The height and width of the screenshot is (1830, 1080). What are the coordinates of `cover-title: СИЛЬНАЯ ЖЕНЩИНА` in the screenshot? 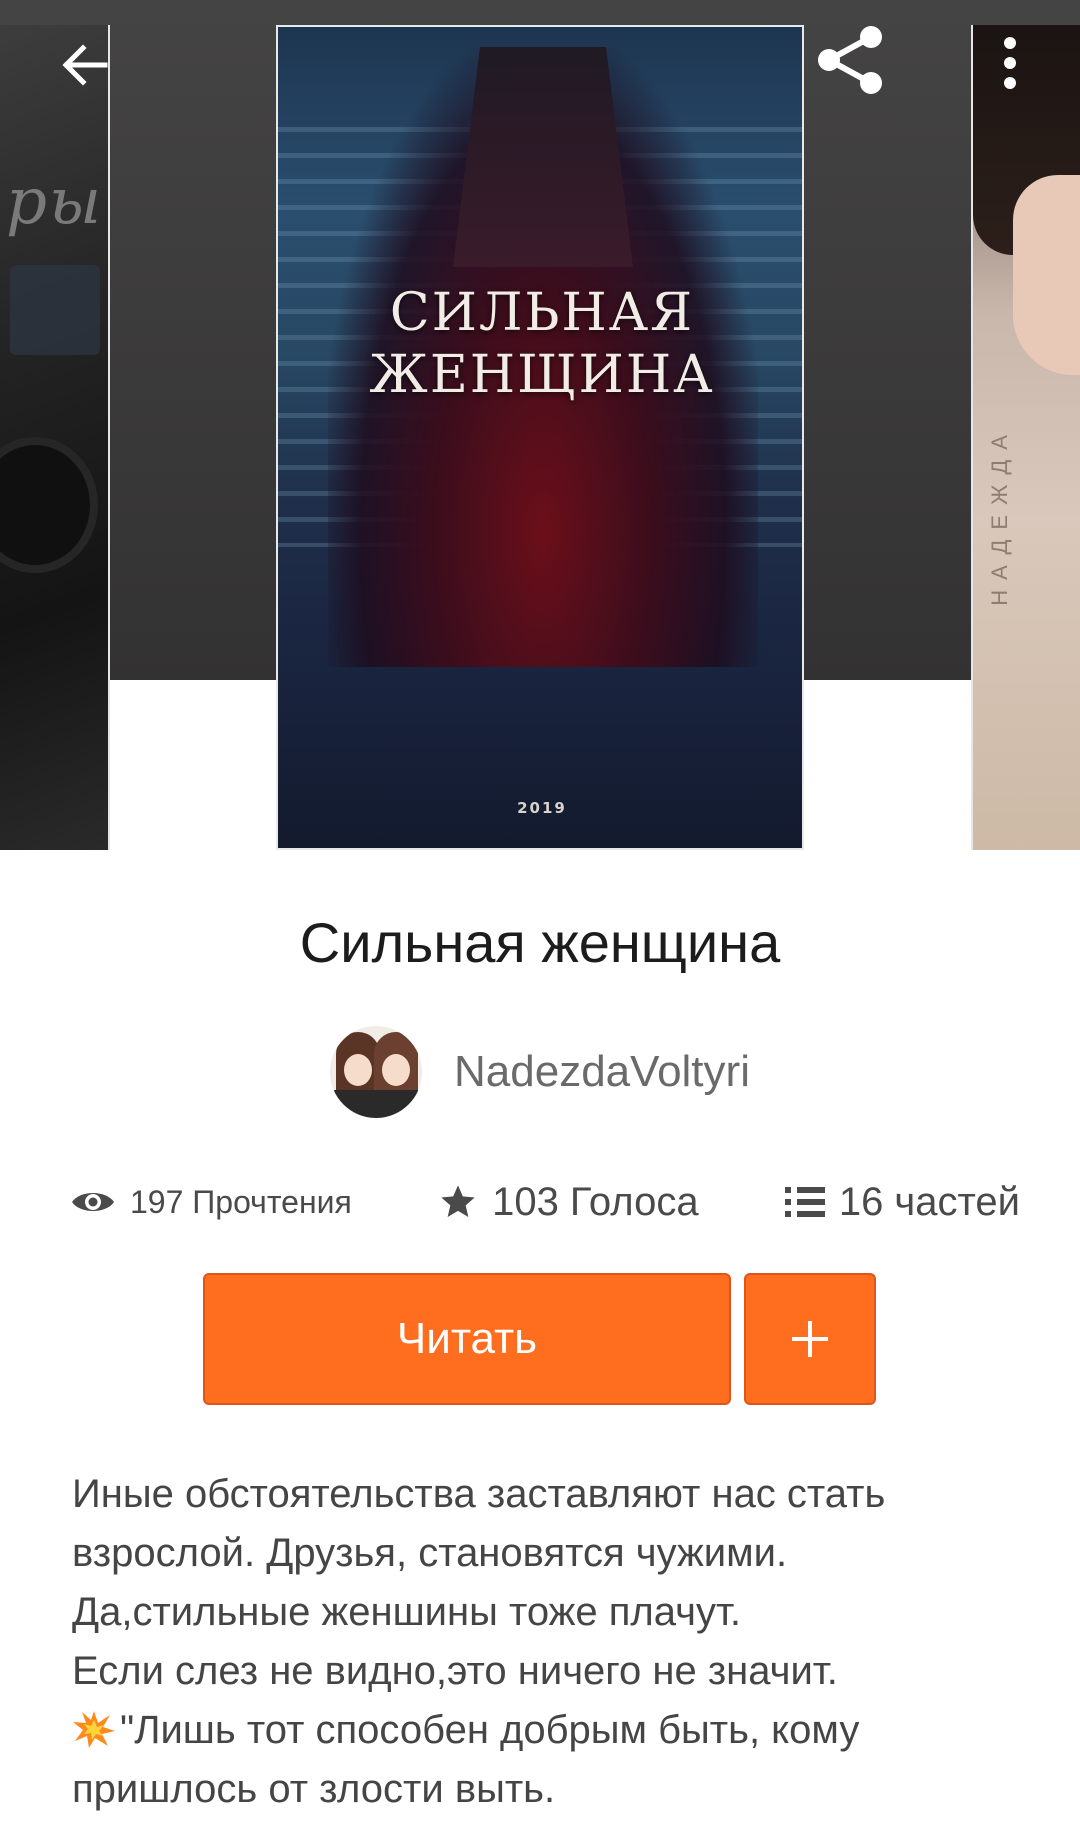 It's located at (540, 344).